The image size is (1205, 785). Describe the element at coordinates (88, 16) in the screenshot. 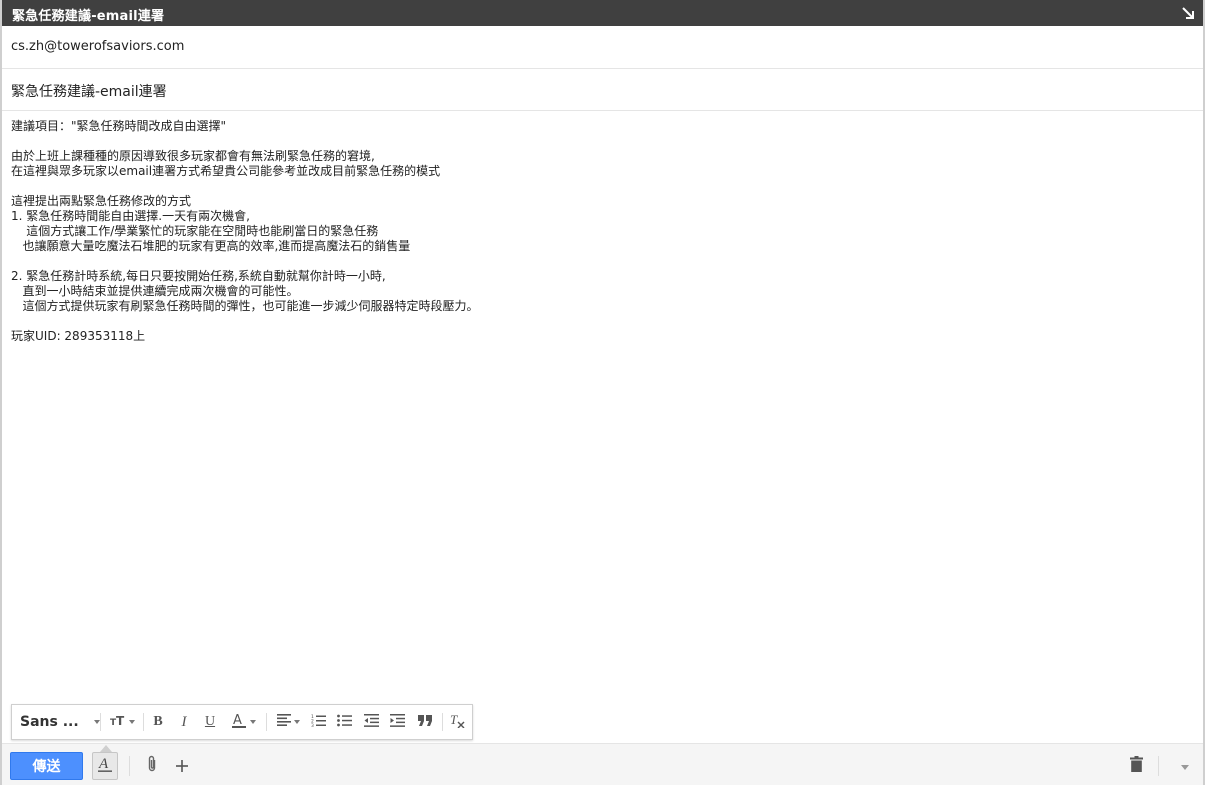

I see `compose-title: 緊急任務建議-email連署` at that location.